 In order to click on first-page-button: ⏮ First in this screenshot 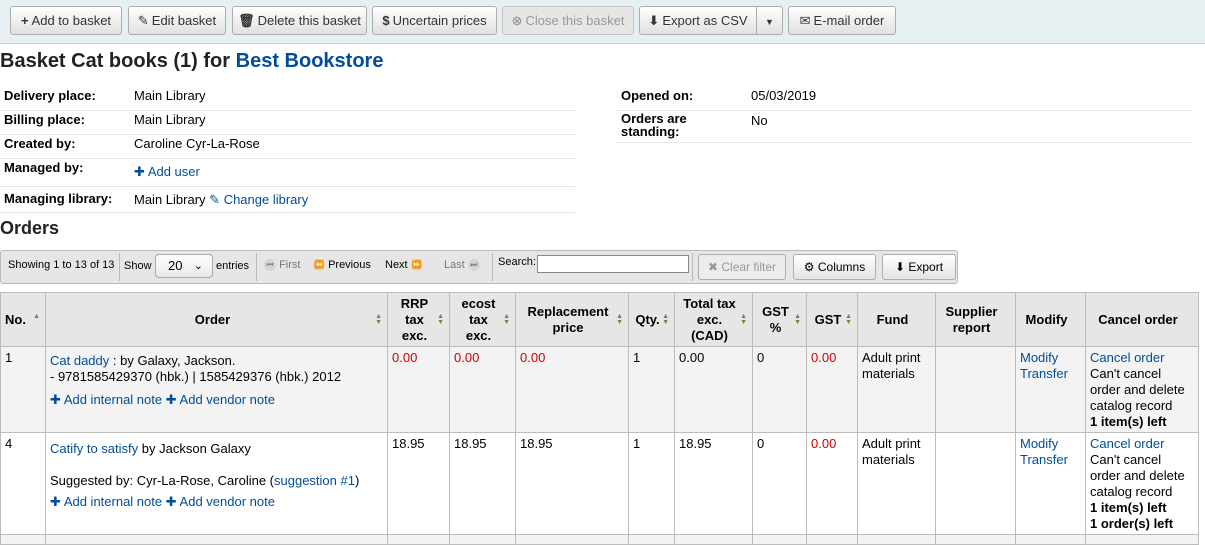, I will do `click(282, 265)`.